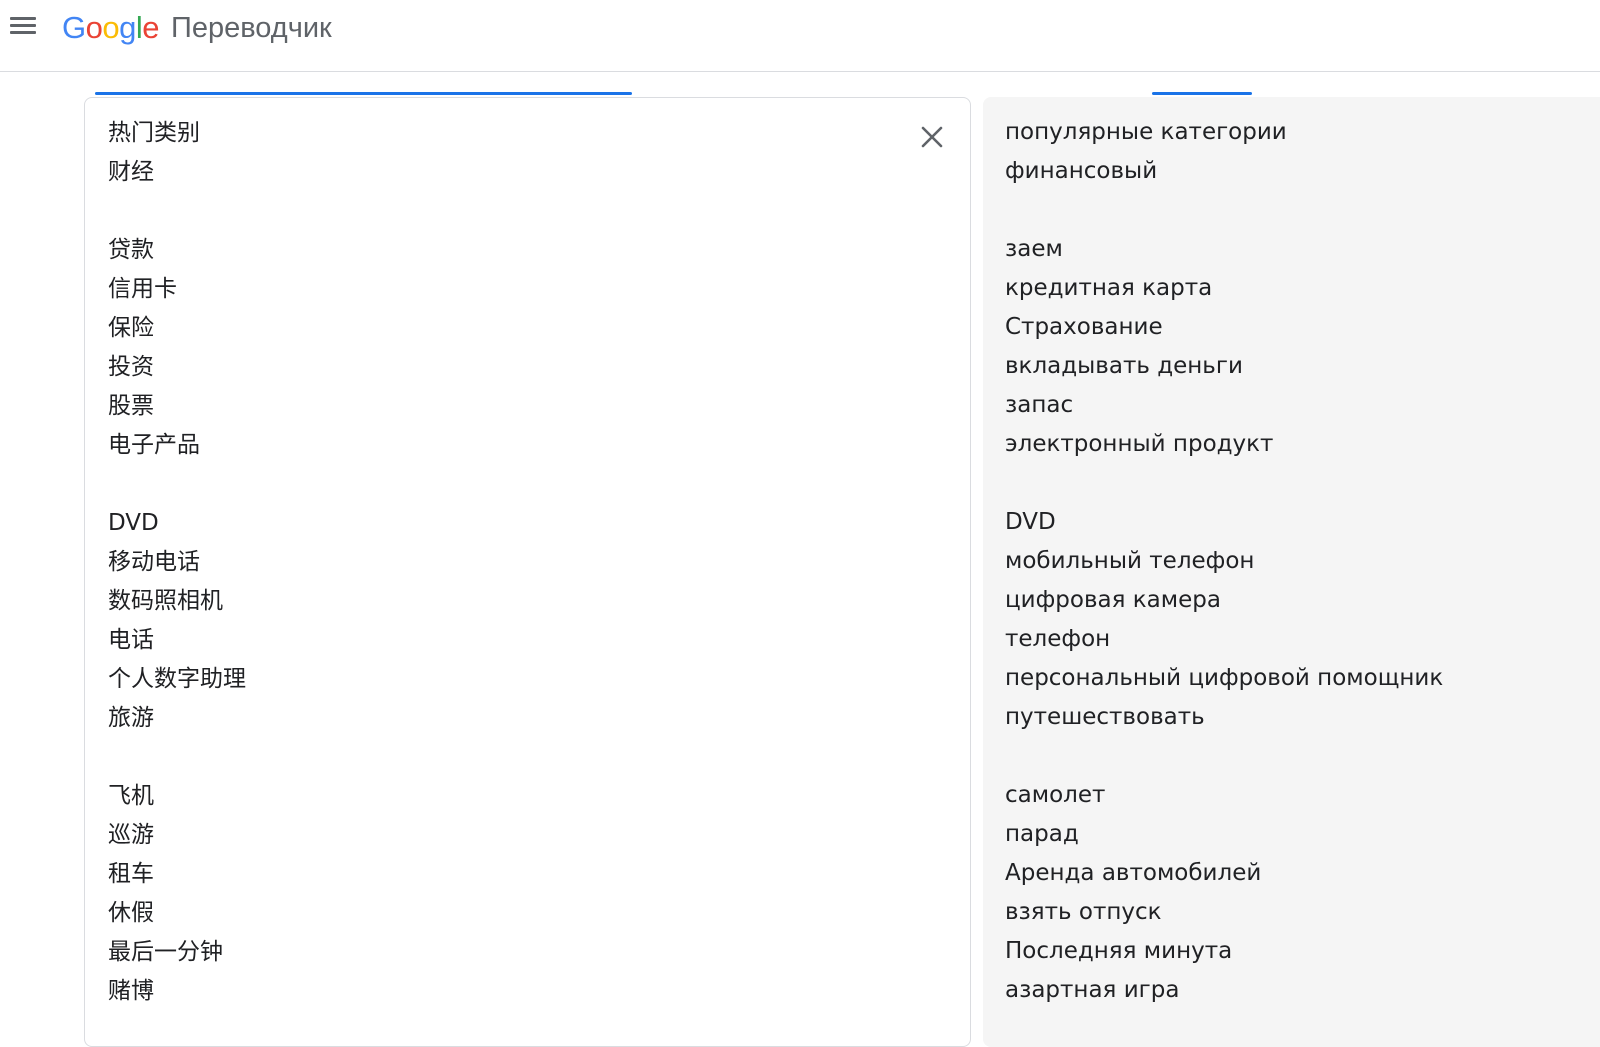 The image size is (1600, 1047). What do you see at coordinates (131, 913) in the screenshot?
I see `source-line: 休假` at bounding box center [131, 913].